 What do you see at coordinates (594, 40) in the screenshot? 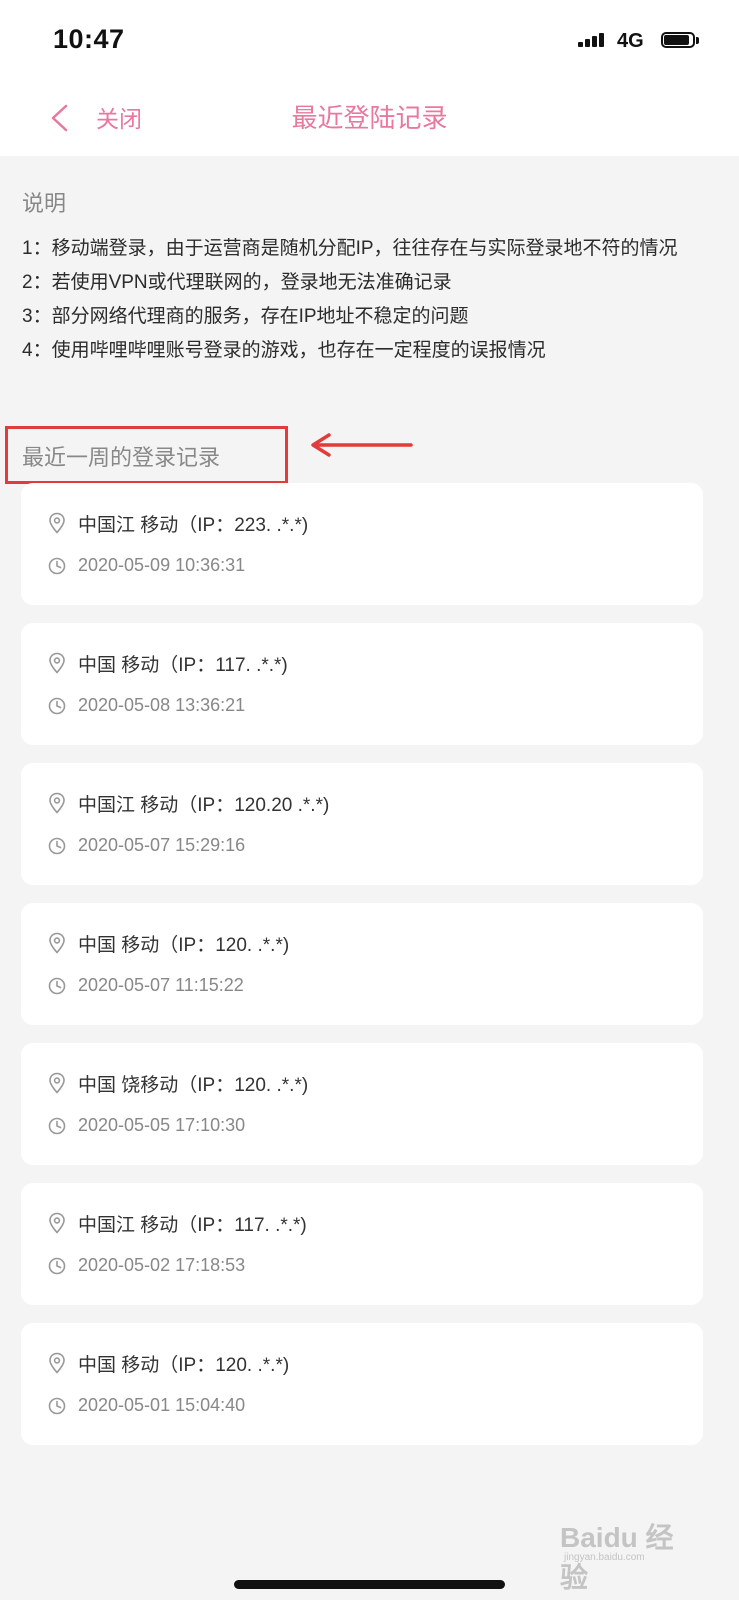
I see `signal-icon` at bounding box center [594, 40].